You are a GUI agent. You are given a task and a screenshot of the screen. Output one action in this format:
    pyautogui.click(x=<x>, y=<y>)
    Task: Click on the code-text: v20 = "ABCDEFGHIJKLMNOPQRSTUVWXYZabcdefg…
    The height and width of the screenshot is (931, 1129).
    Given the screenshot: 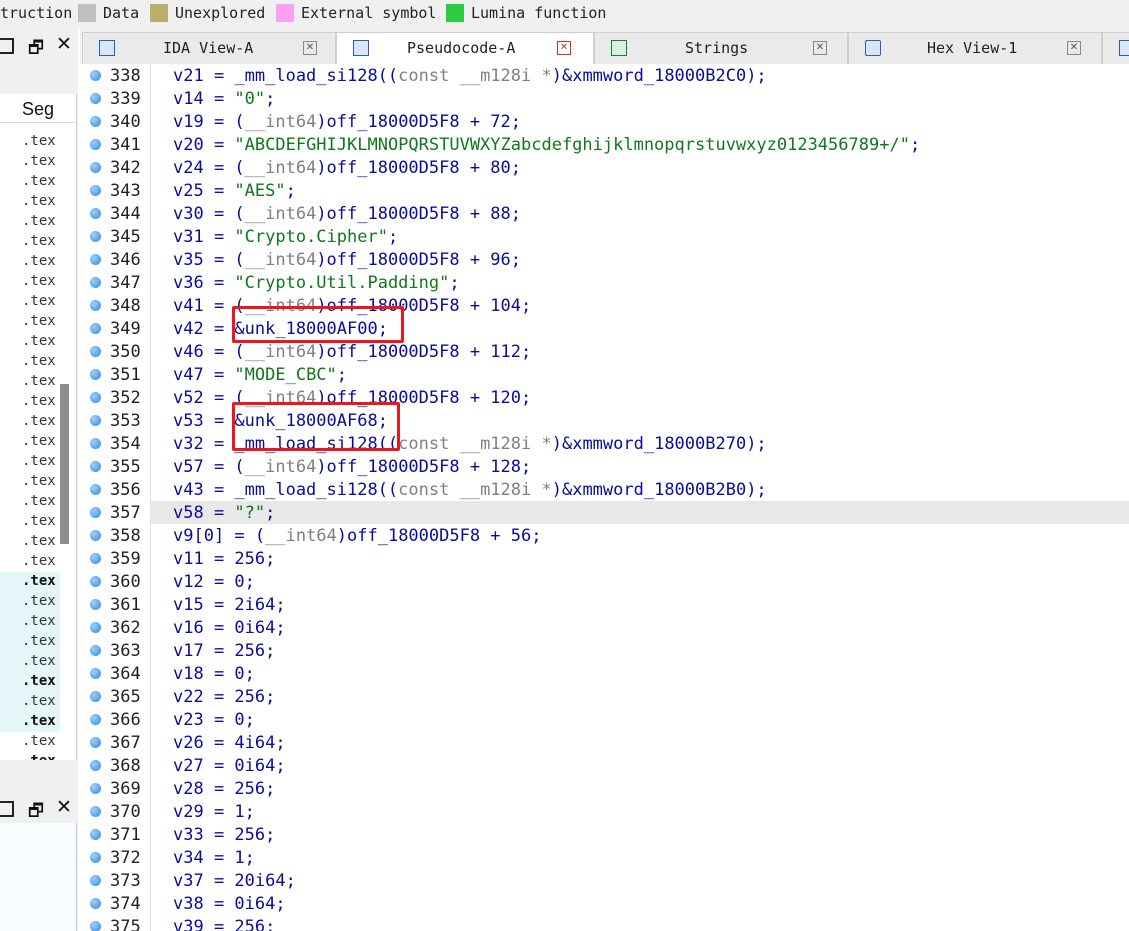 What is the action you would take?
    pyautogui.click(x=546, y=145)
    